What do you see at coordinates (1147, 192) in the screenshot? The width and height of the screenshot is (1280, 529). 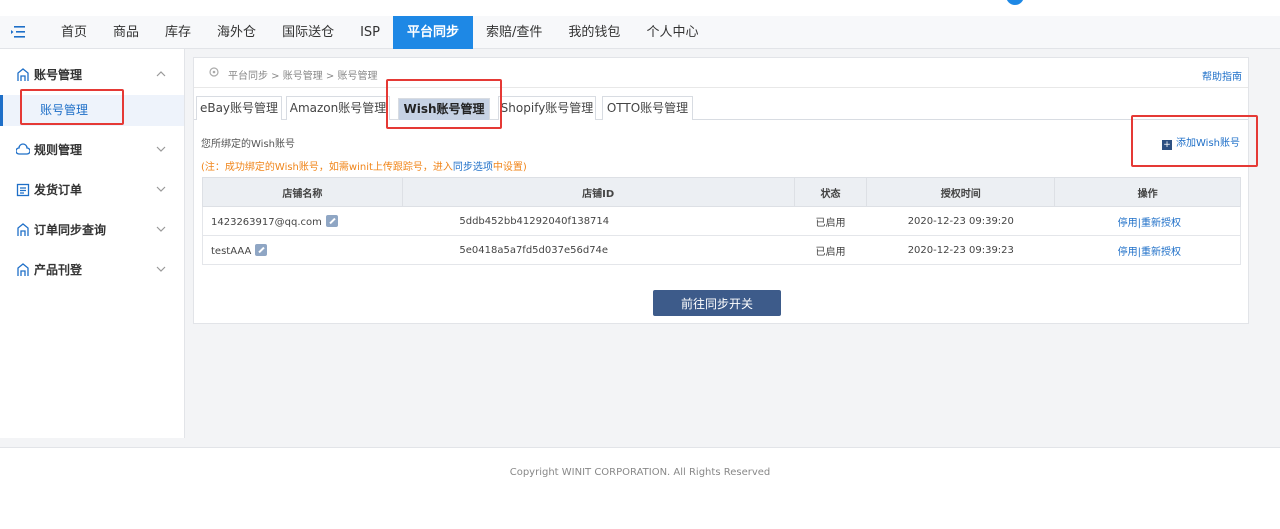 I see `column-header-actions: 操作` at bounding box center [1147, 192].